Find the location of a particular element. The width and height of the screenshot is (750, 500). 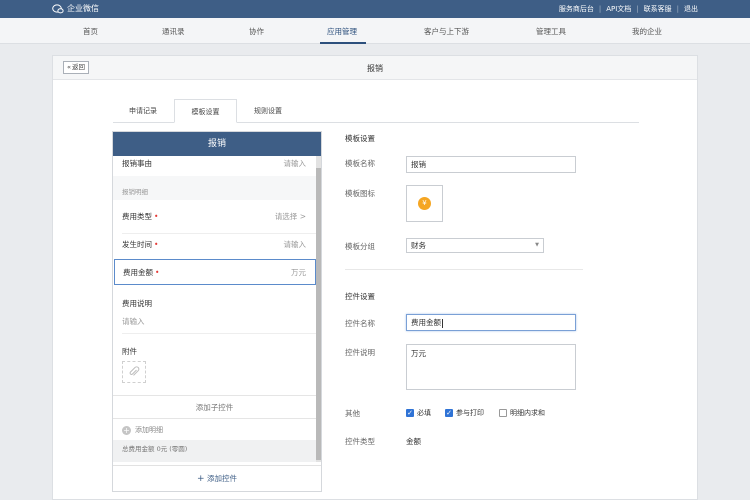

paperclip-icon is located at coordinates (134, 371).